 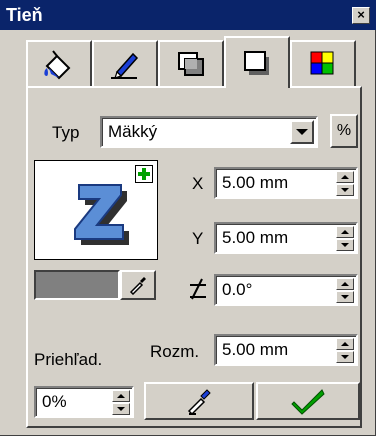 I want to click on size-field-value: 5.00 mm, so click(x=255, y=349).